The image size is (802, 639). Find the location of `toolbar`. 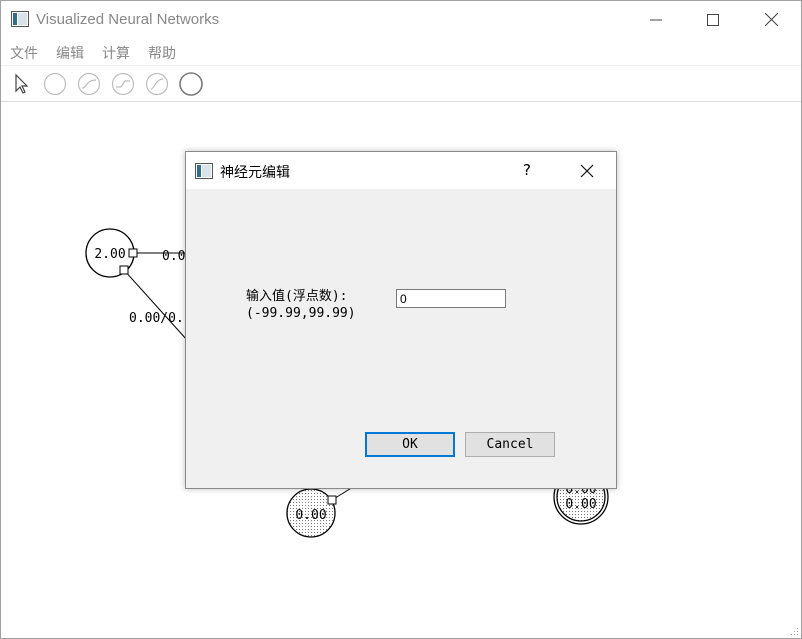

toolbar is located at coordinates (401, 83).